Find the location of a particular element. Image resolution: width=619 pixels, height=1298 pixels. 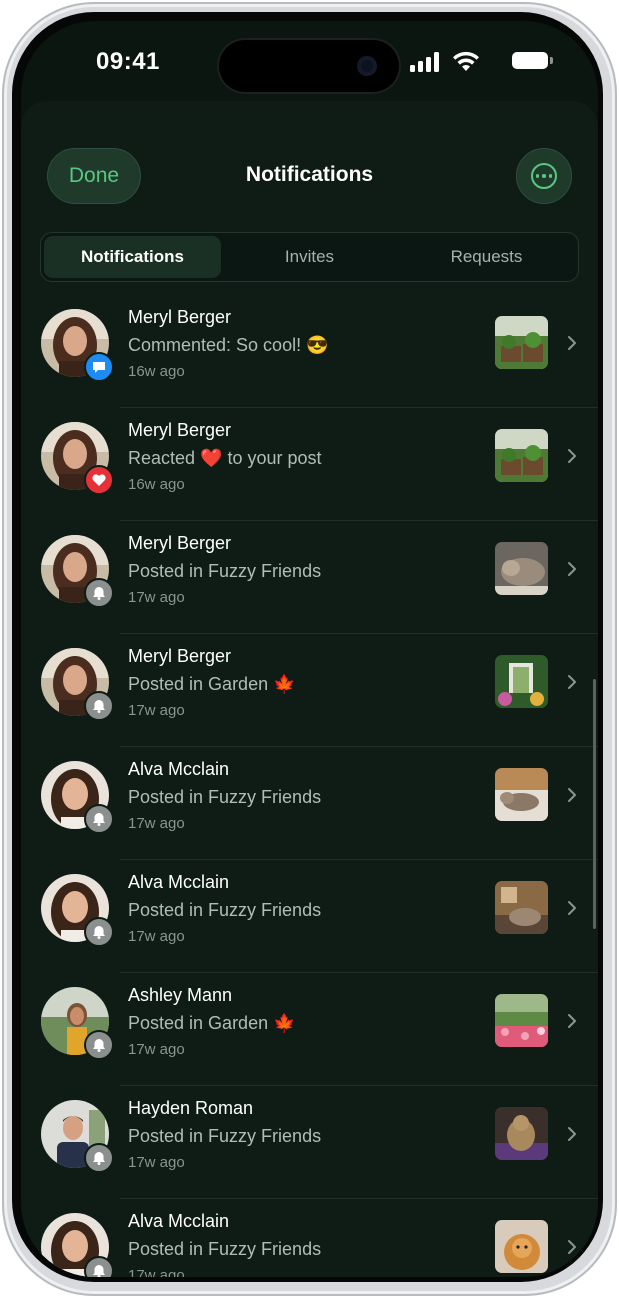

ellipsis-circle-icon is located at coordinates (544, 176).